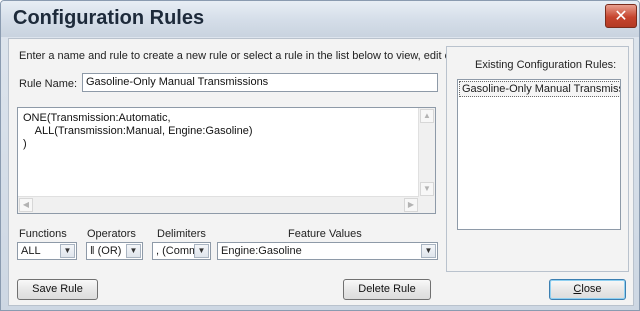 Image resolution: width=640 pixels, height=311 pixels. Describe the element at coordinates (327, 251) in the screenshot. I see `feature-values-dropdown: Engine:Gasoline ▼` at that location.